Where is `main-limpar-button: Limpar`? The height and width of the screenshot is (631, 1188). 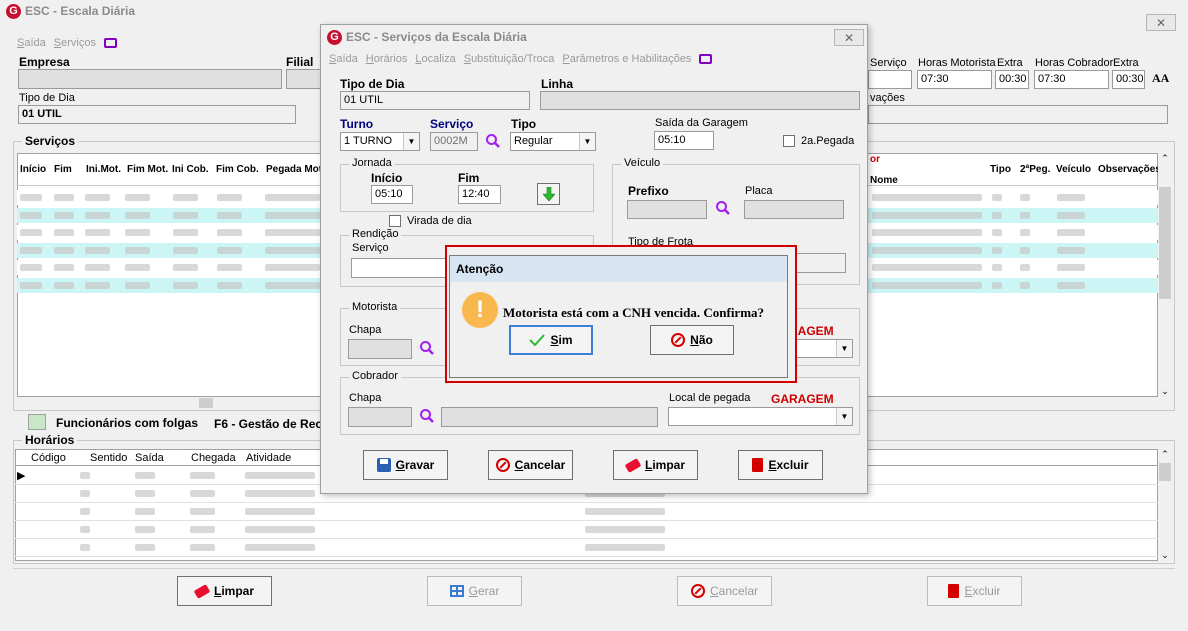
main-limpar-button: Limpar is located at coordinates (224, 591).